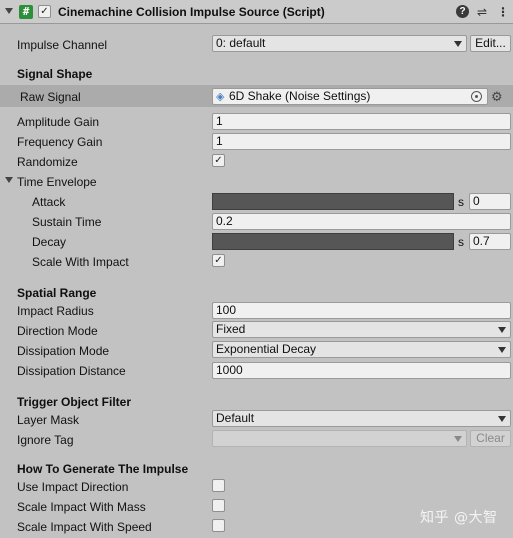 The image size is (513, 538). Describe the element at coordinates (67, 222) in the screenshot. I see `sustain-time-label: Sustain Time` at that location.